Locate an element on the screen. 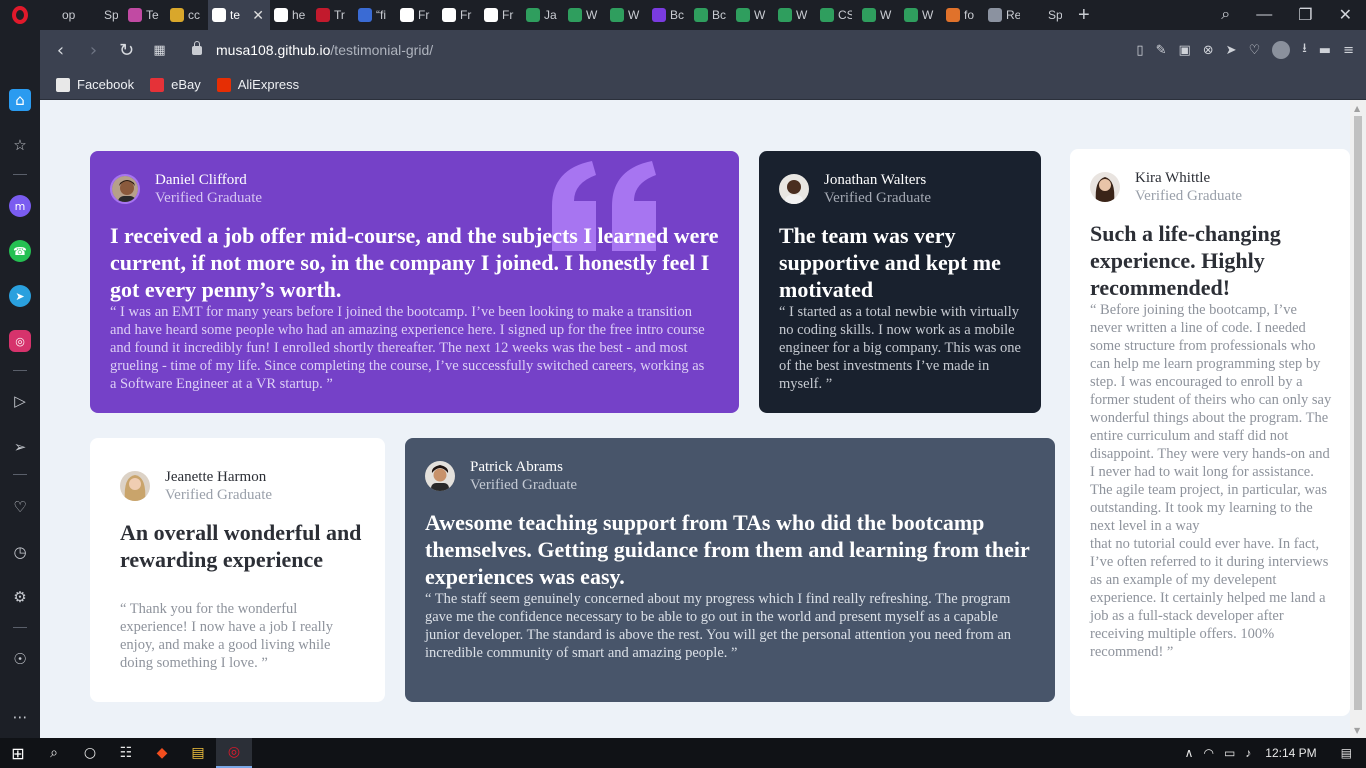 The image size is (1366, 768). history-clock-icon: ◷ is located at coordinates (20, 552).